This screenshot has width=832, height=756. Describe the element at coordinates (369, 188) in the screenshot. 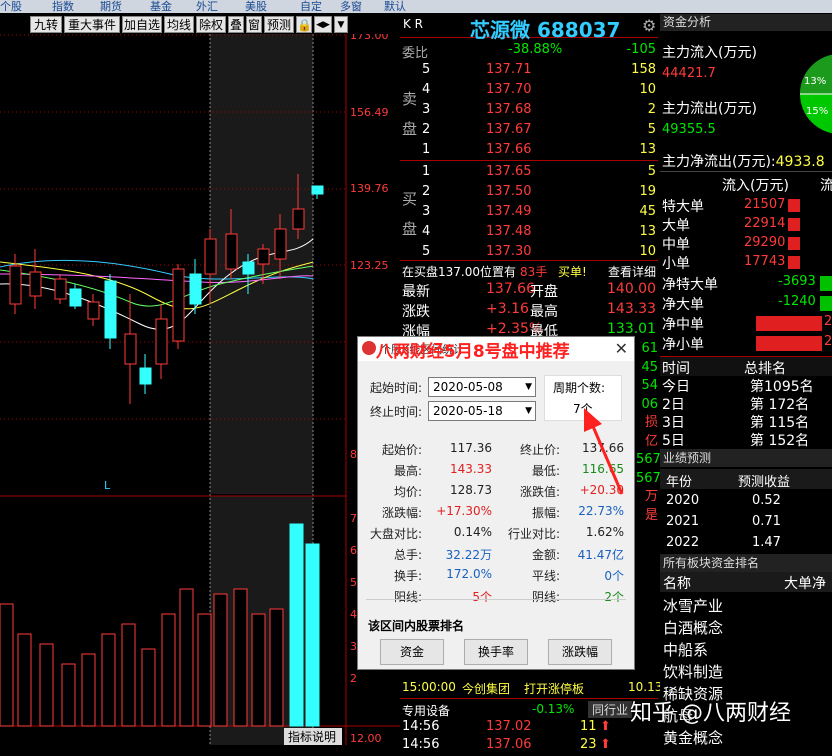

I see `price-tick-3: 139.76` at that location.